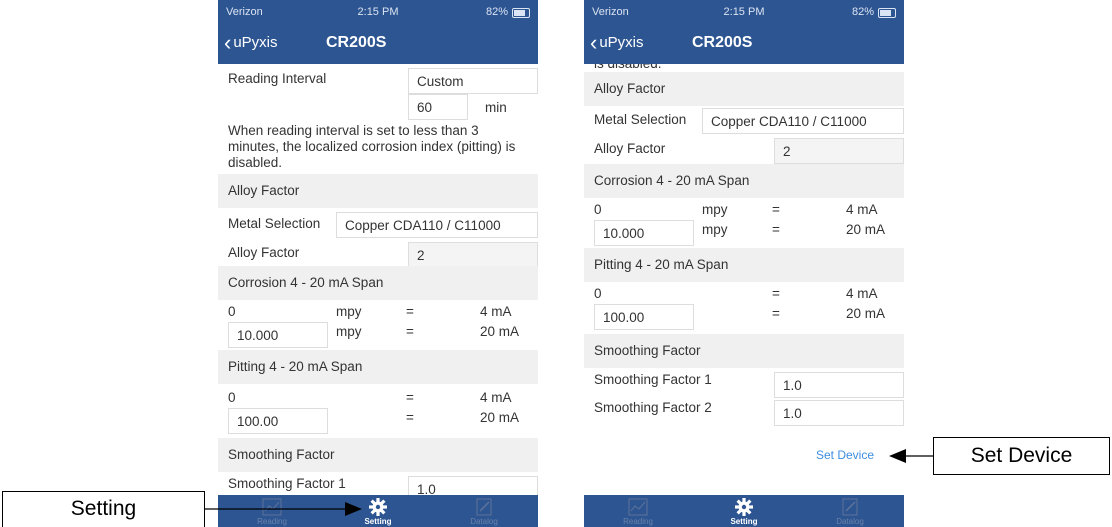  What do you see at coordinates (103, 509) in the screenshot?
I see `callout-setting: Setting` at bounding box center [103, 509].